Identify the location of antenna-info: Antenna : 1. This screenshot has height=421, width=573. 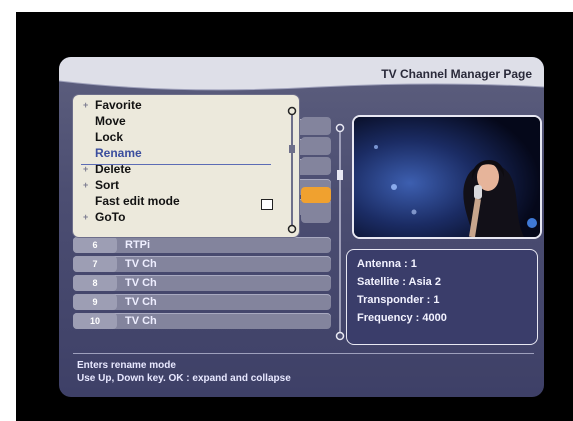
(387, 264).